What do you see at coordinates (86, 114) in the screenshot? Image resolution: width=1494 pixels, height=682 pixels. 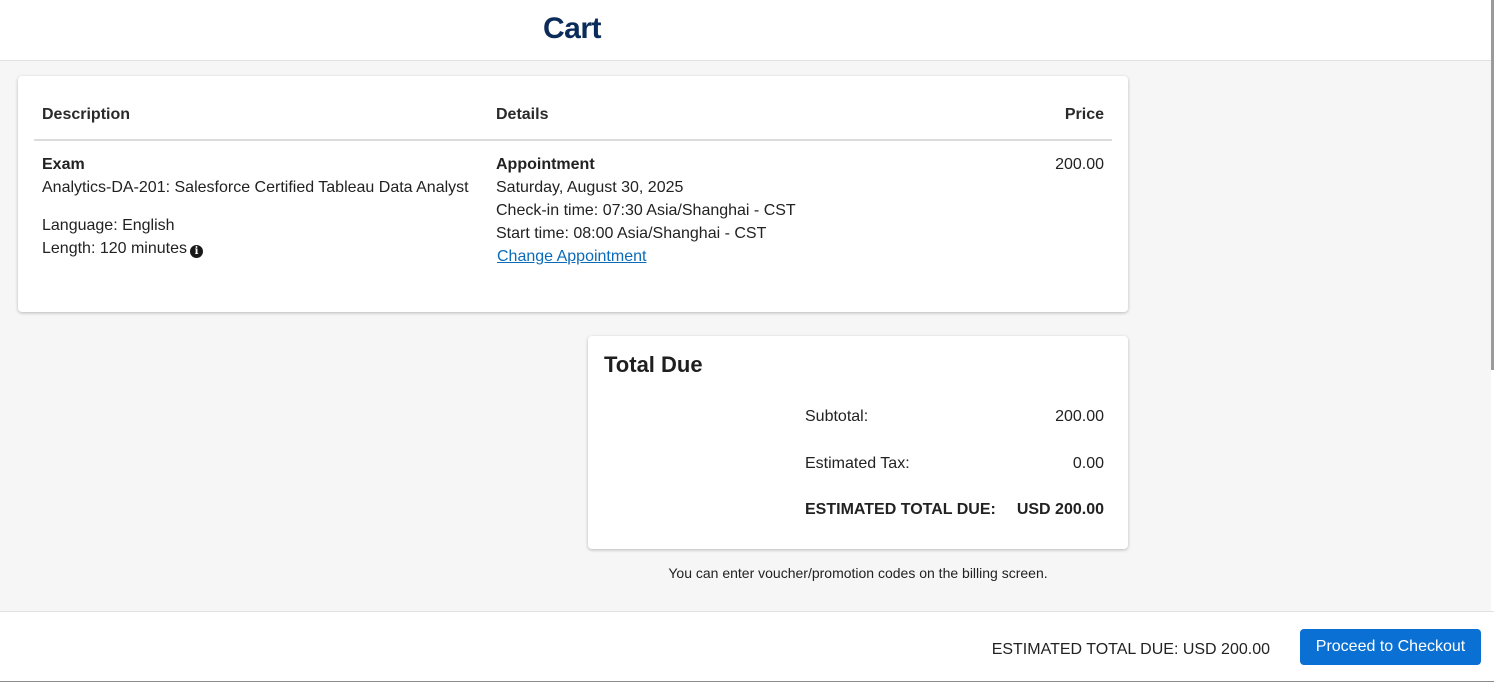 I see `column-header-description: Description` at bounding box center [86, 114].